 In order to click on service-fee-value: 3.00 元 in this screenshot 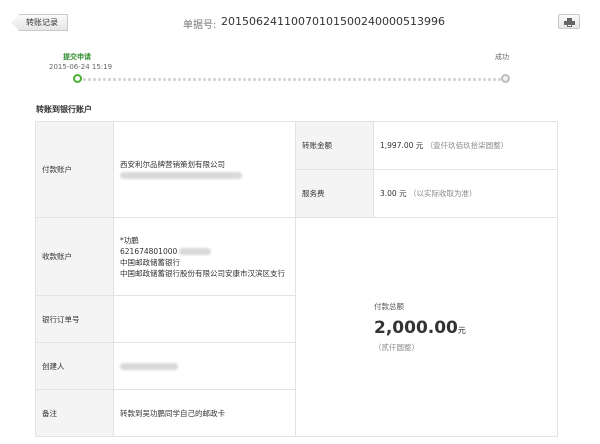, I will do `click(393, 193)`.